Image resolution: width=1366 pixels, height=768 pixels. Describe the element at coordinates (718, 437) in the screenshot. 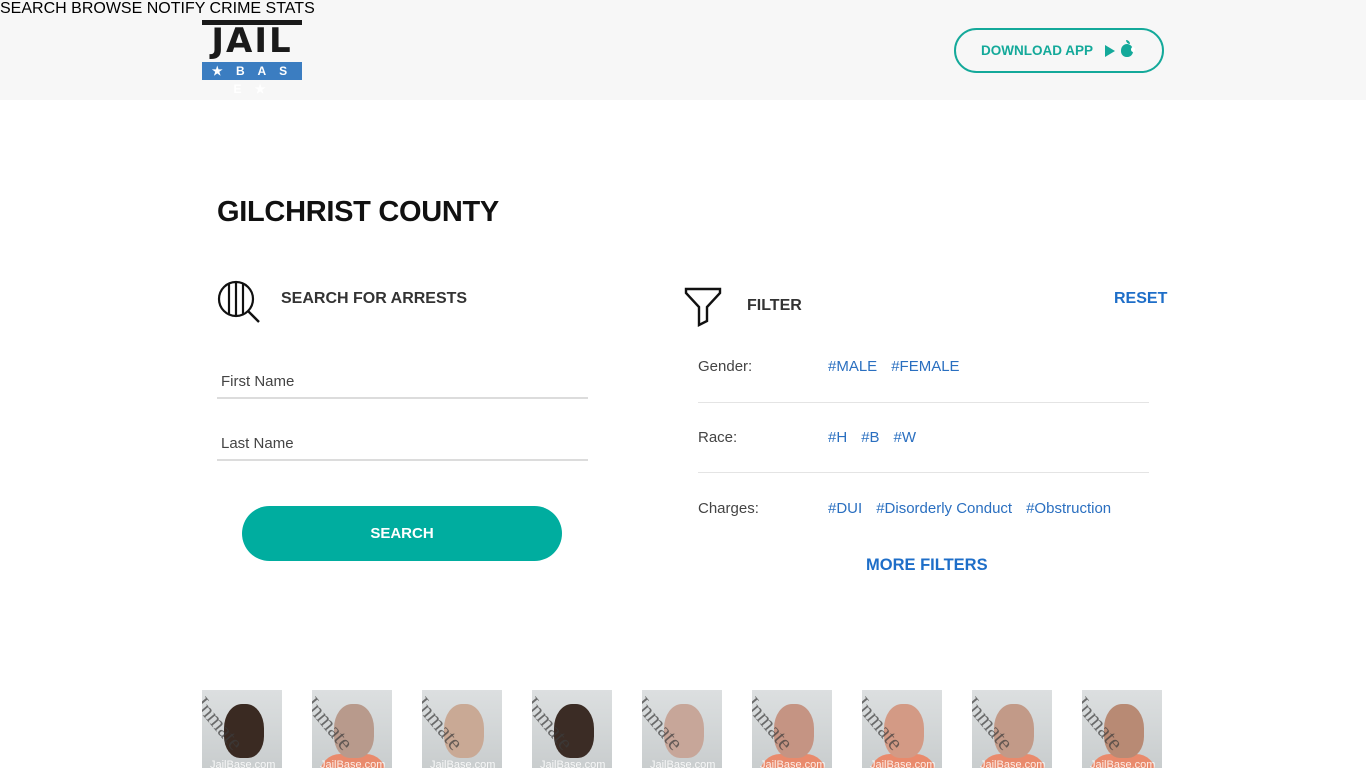

I see `filter-label: Race:` at that location.